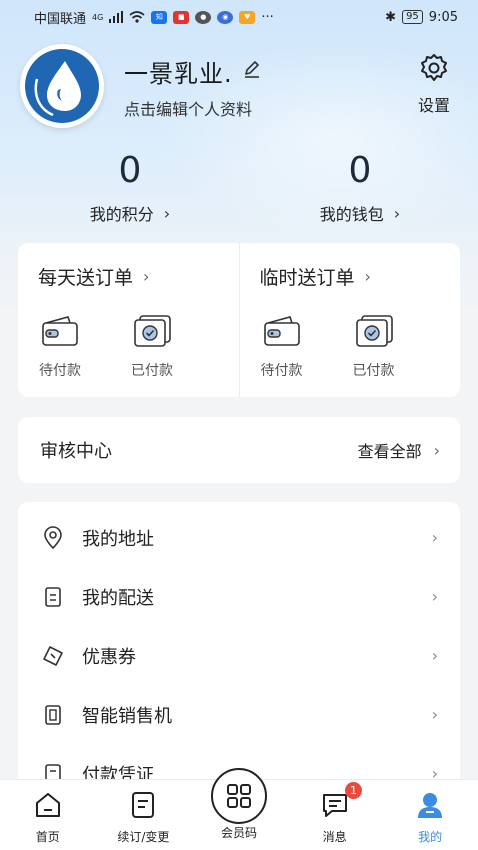 This screenshot has height=850, width=478. Describe the element at coordinates (443, 17) in the screenshot. I see `clock: 9:05` at that location.